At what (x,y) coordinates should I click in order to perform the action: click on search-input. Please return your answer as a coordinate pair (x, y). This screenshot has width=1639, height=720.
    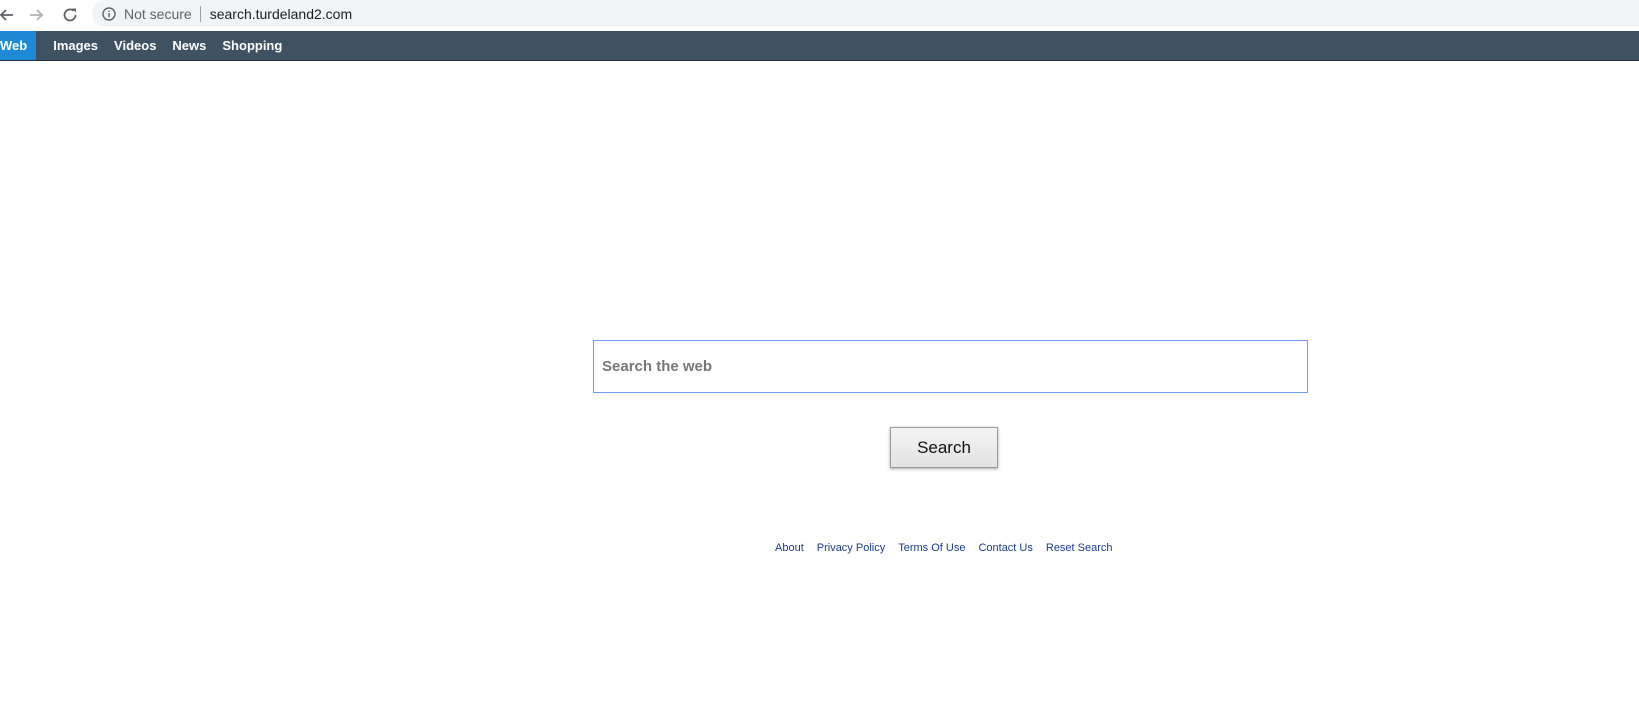
    Looking at the image, I should click on (950, 366).